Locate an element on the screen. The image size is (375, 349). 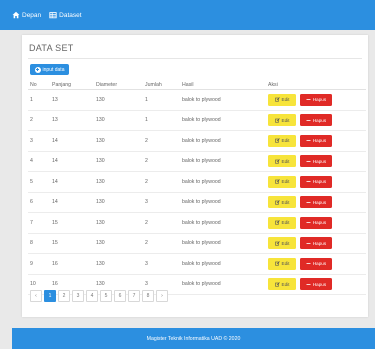
footer: Magister Teknik Informatika UAD © 2020 is located at coordinates (193, 338).